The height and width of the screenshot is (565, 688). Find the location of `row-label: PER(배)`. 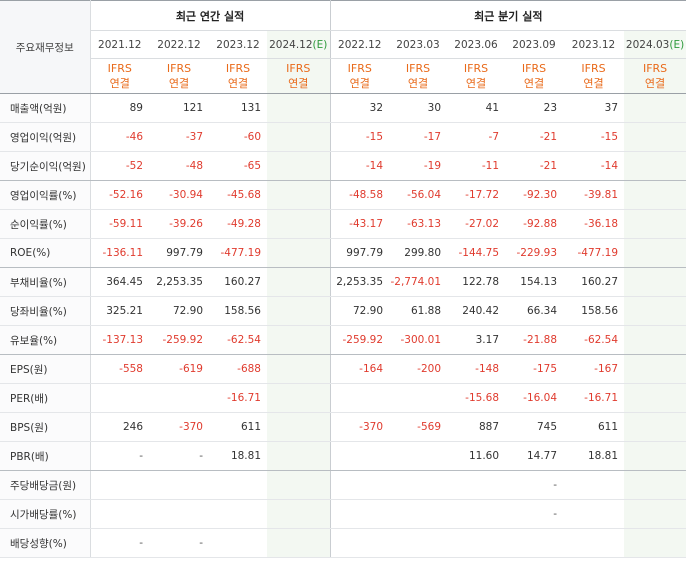

row-label: PER(배) is located at coordinates (45, 398).